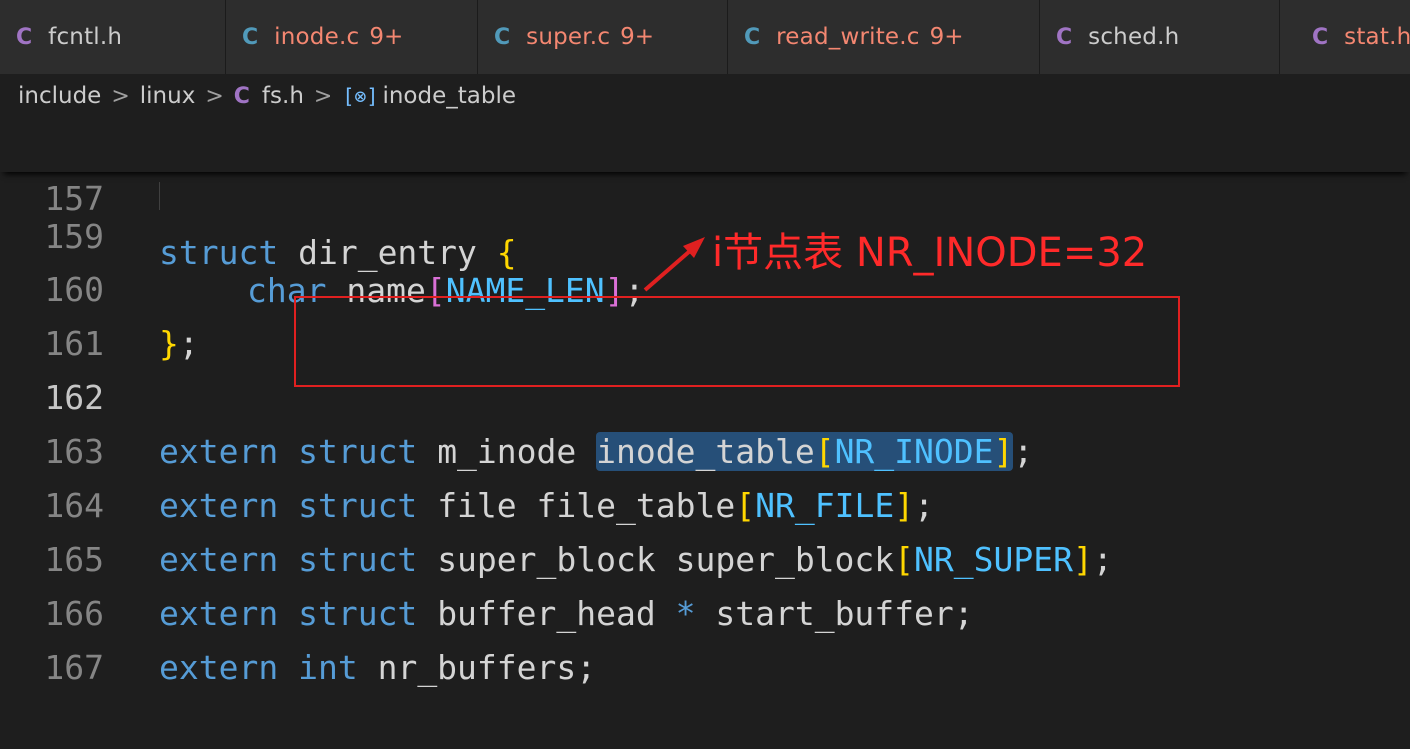 Image resolution: width=1410 pixels, height=749 pixels. What do you see at coordinates (328, 667) in the screenshot?
I see `keyword: int` at bounding box center [328, 667].